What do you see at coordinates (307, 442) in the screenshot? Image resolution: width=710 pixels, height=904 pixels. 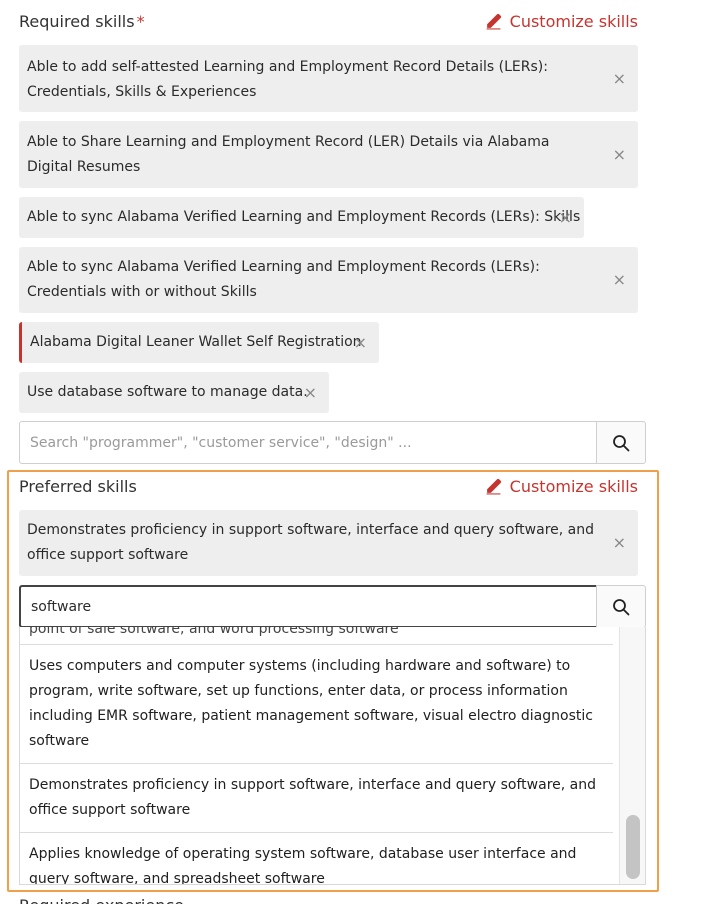 I see `required-skills-search-input` at bounding box center [307, 442].